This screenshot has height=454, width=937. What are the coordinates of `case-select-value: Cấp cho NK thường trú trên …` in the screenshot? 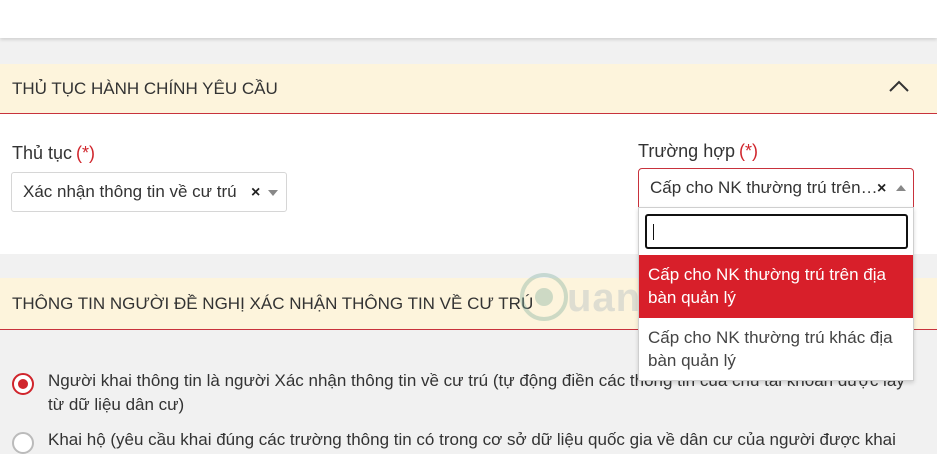 It's located at (764, 187).